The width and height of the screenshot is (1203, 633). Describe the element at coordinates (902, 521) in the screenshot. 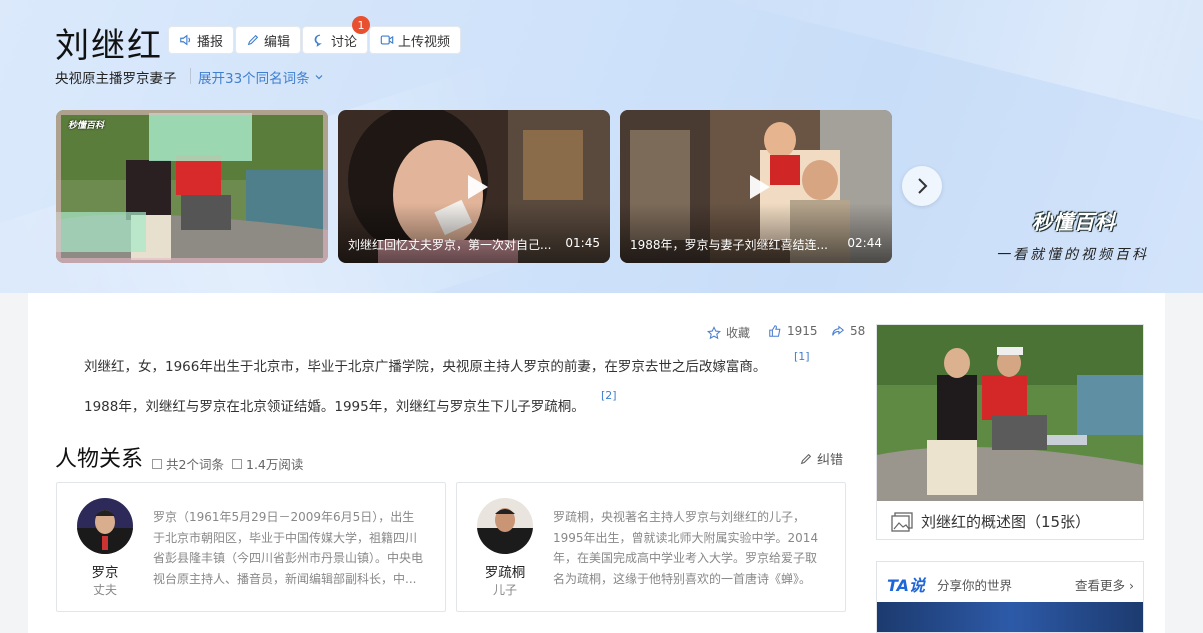

I see `image-gallery-icon` at that location.